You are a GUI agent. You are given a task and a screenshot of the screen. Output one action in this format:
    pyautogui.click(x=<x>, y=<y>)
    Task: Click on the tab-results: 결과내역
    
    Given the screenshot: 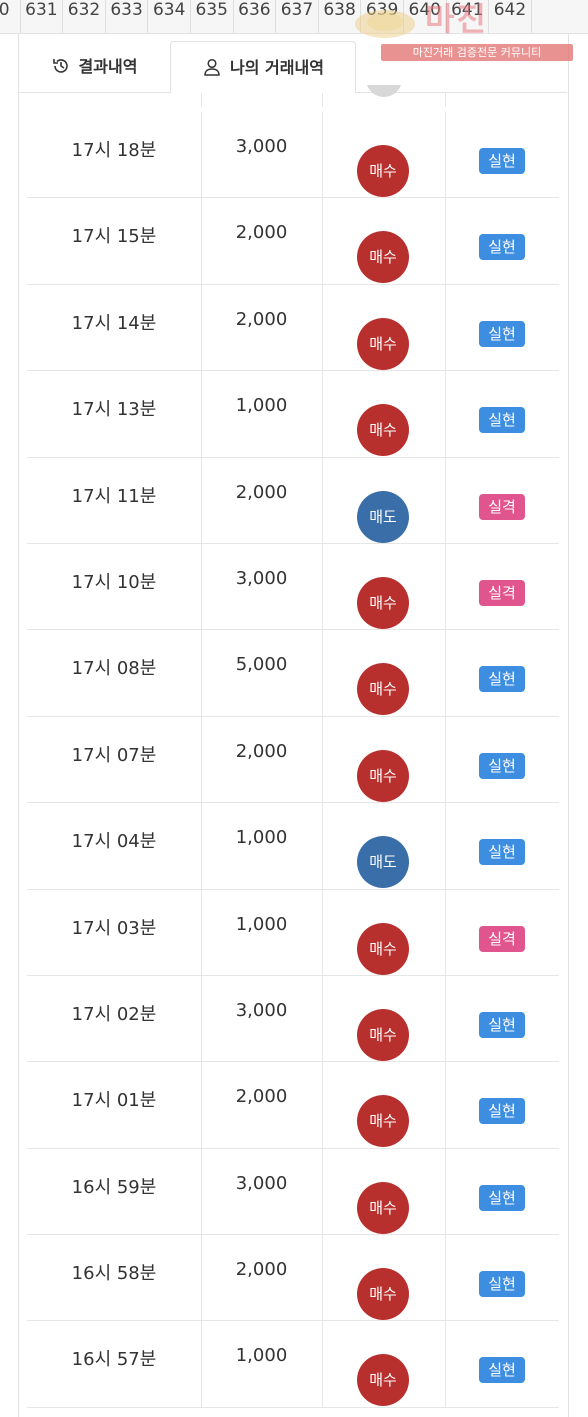 What is the action you would take?
    pyautogui.click(x=94, y=67)
    